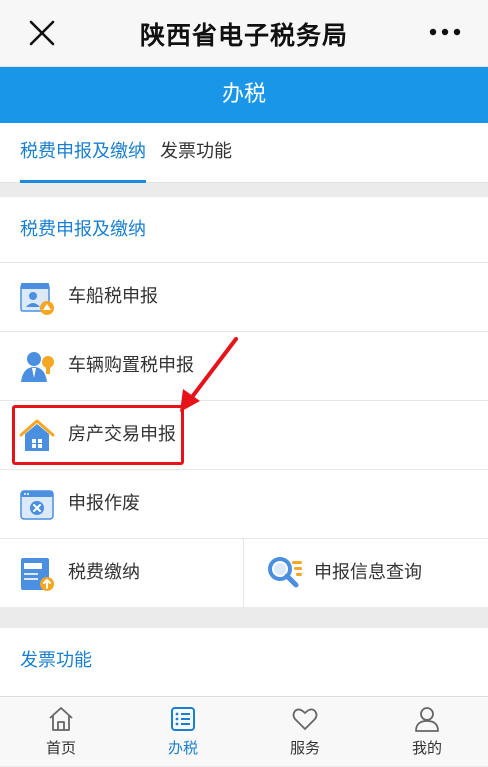 This screenshot has height=767, width=488. What do you see at coordinates (104, 572) in the screenshot?
I see `list-item-label: 税费缴纳` at bounding box center [104, 572].